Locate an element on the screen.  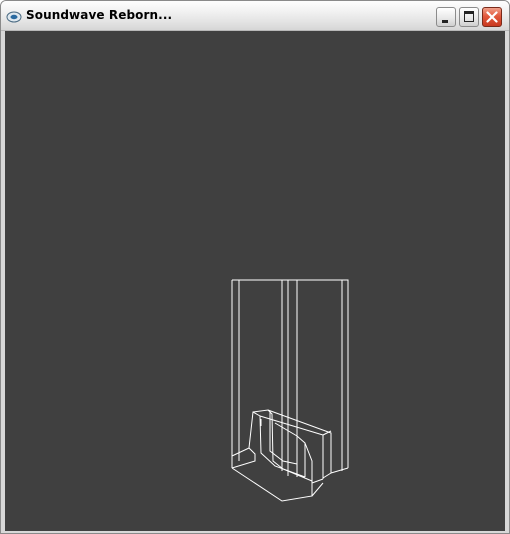
close-button is located at coordinates (492, 17).